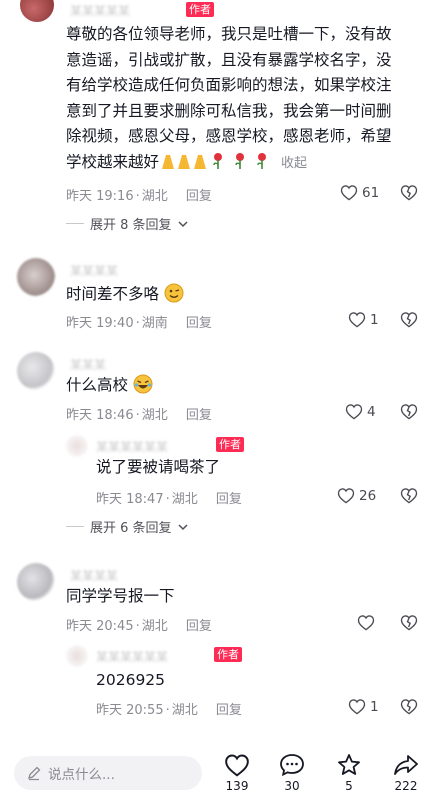  Describe the element at coordinates (100, 323) in the screenshot. I see `comment-time: 昨天 19:40` at that location.